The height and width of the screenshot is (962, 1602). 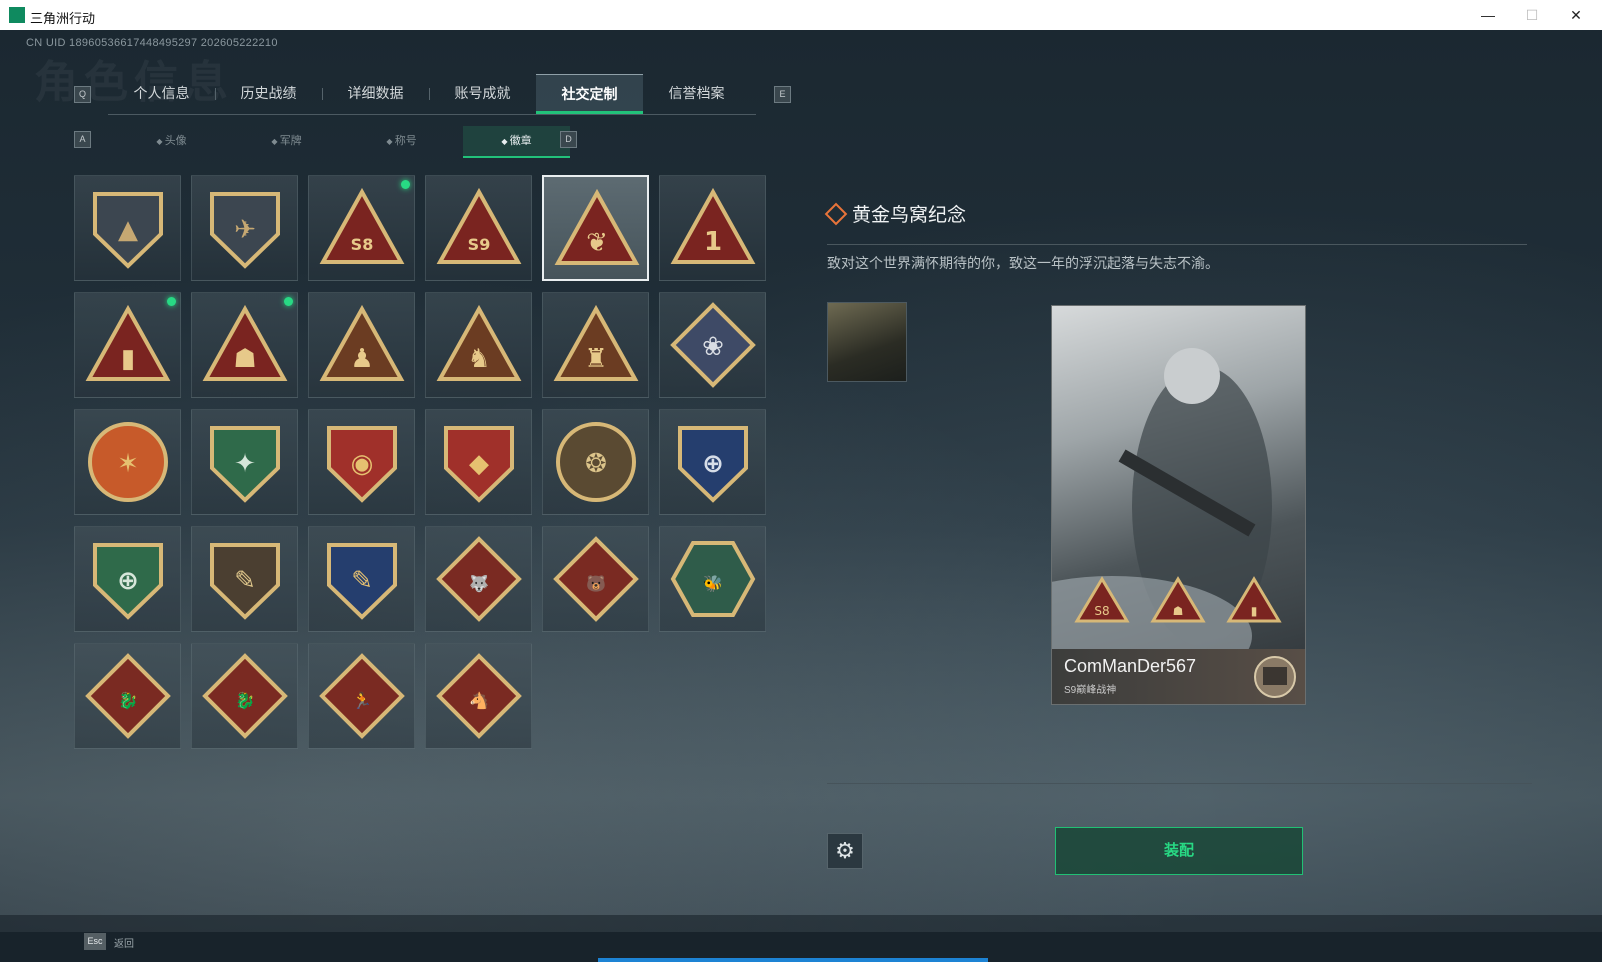 I want to click on badge-slot: ◉, so click(x=361, y=462).